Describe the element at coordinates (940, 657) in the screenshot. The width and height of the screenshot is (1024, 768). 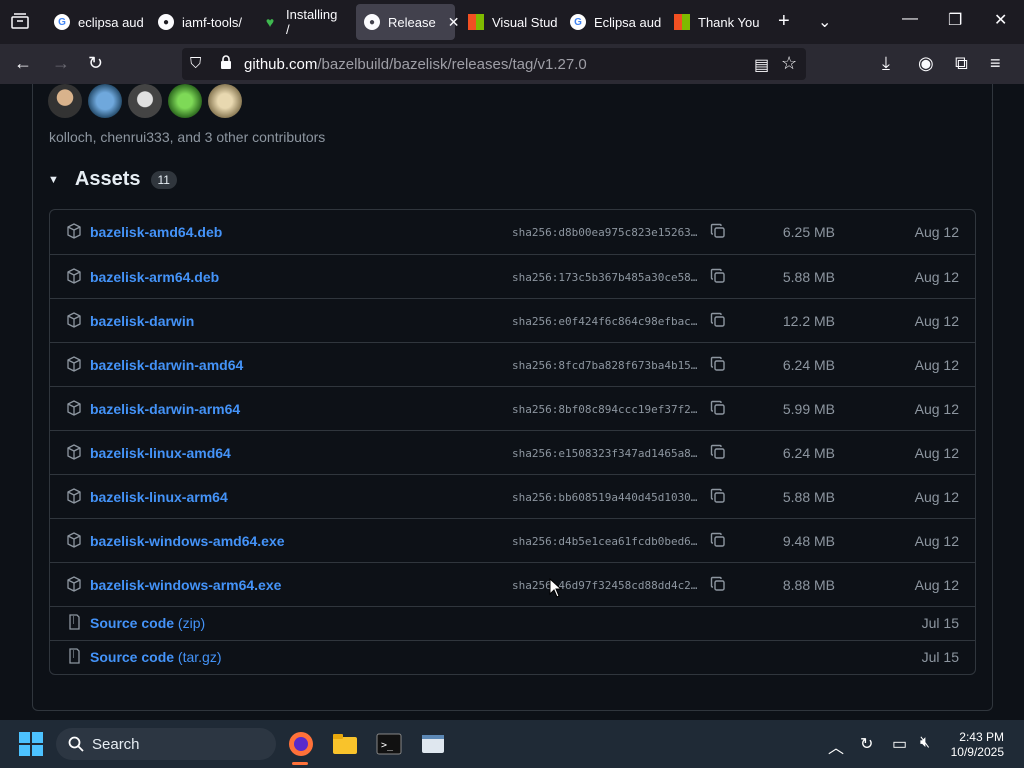
I see `asset-date: Jul 15` at that location.